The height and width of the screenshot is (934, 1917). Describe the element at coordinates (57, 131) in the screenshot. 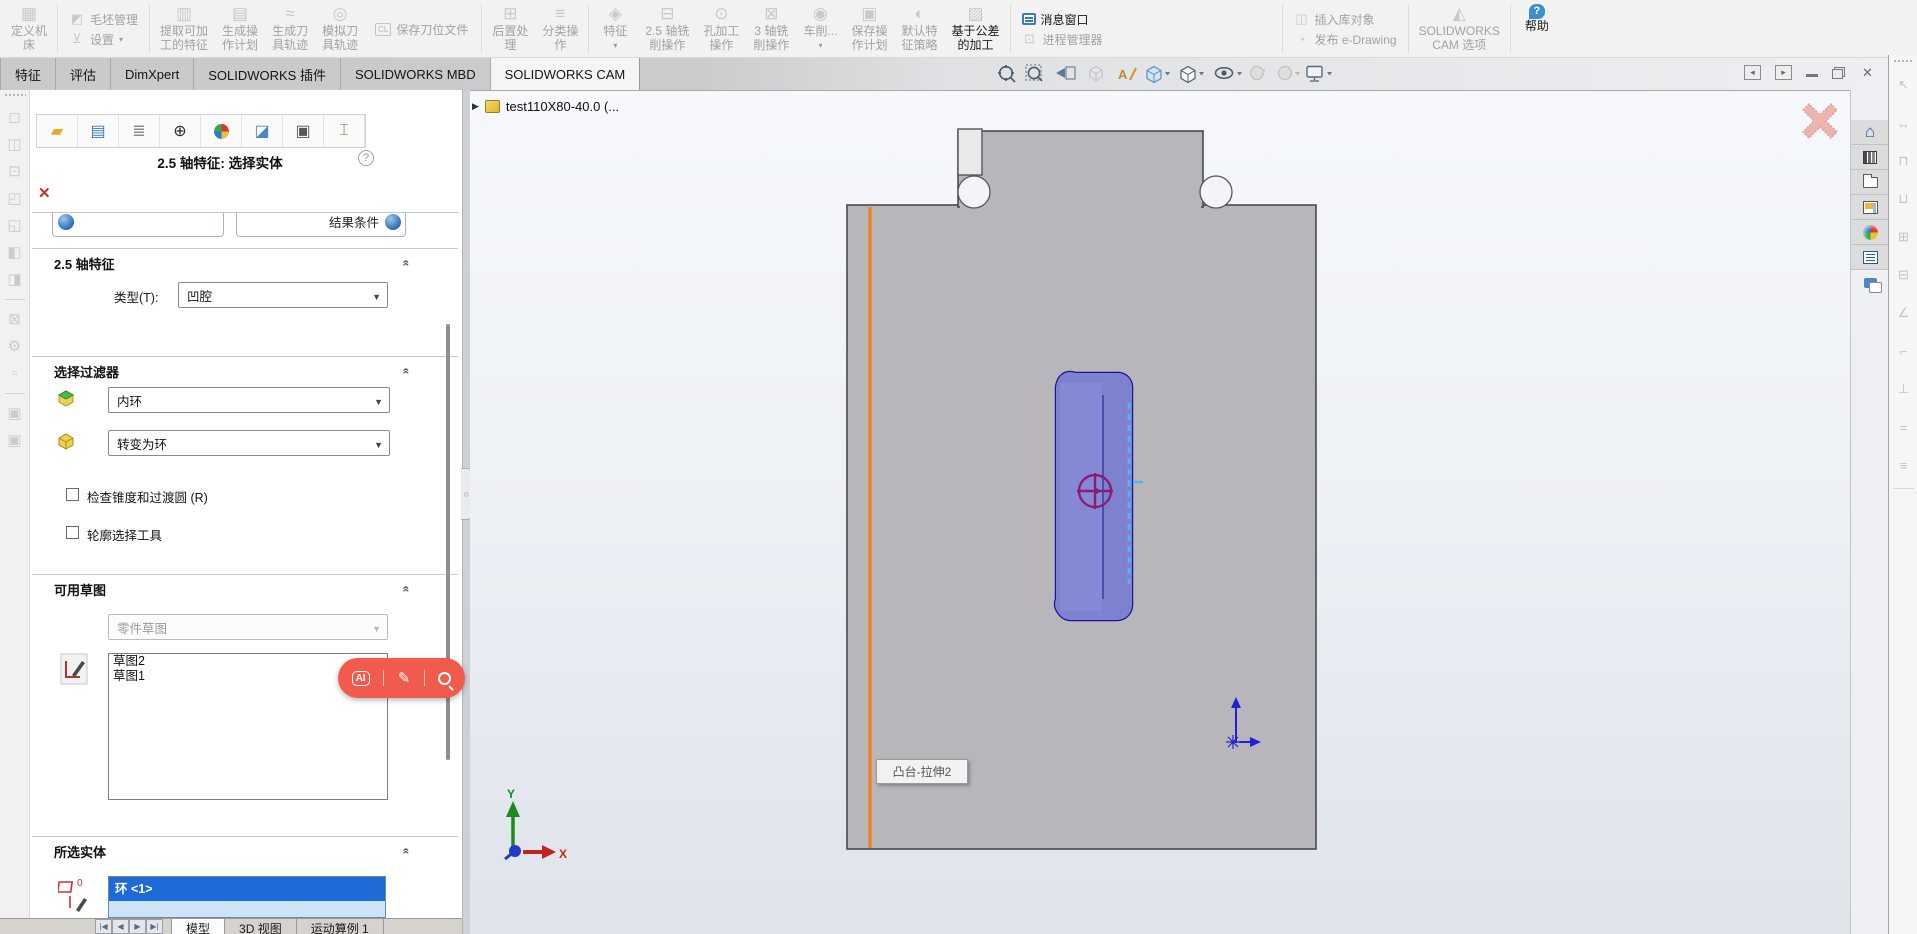

I see `feature-manager-tab: ▰` at that location.